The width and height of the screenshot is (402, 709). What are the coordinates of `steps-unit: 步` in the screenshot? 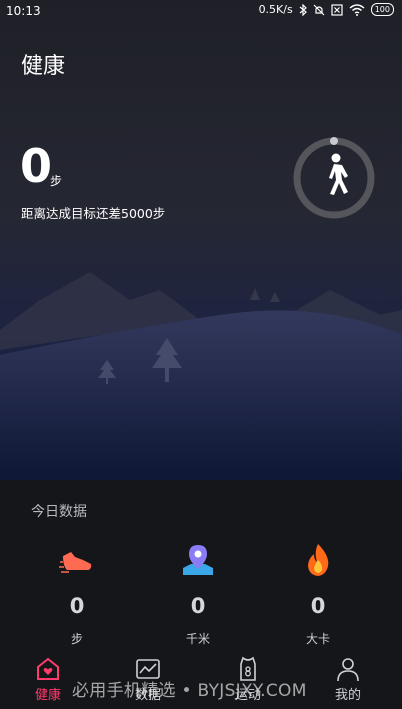 It's located at (56, 181).